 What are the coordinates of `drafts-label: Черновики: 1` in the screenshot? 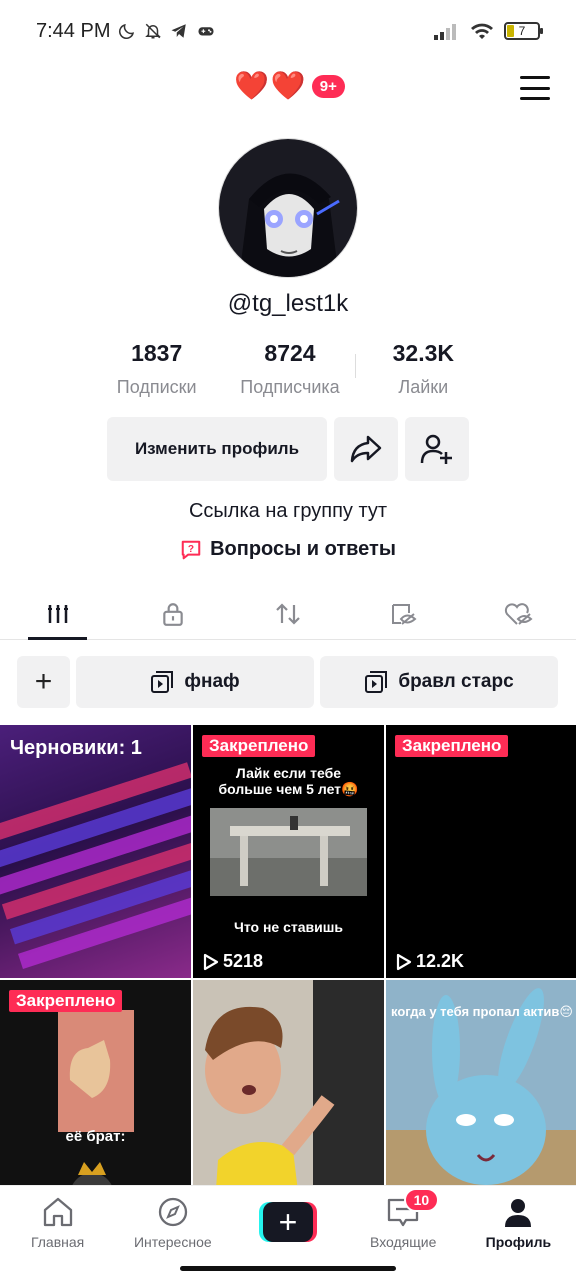 It's located at (76, 748).